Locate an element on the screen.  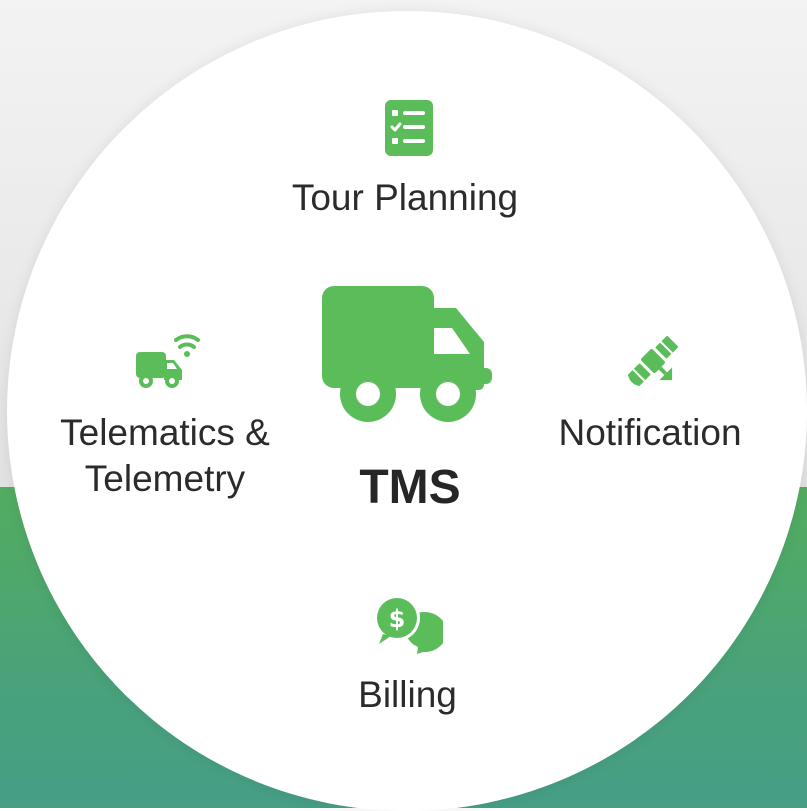
telematics-label-line1: Telematics & is located at coordinates (165, 432).